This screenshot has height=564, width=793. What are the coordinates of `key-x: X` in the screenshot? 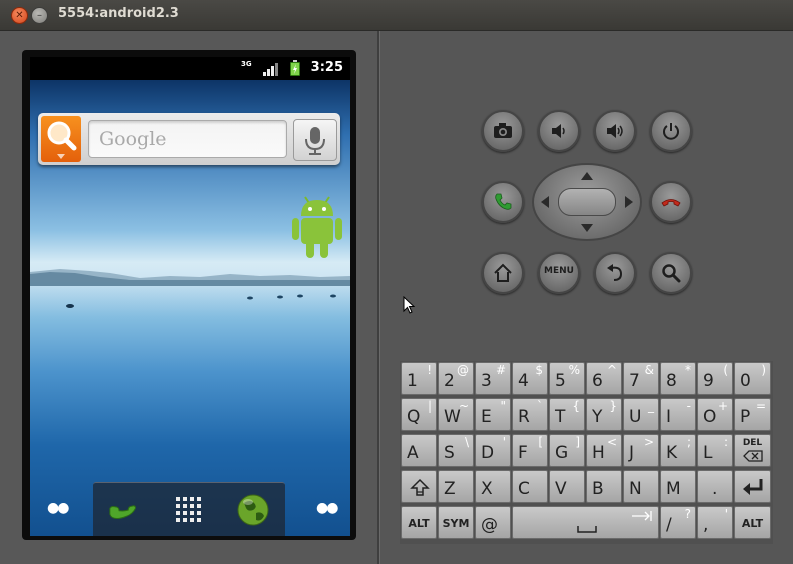 It's located at (493, 486).